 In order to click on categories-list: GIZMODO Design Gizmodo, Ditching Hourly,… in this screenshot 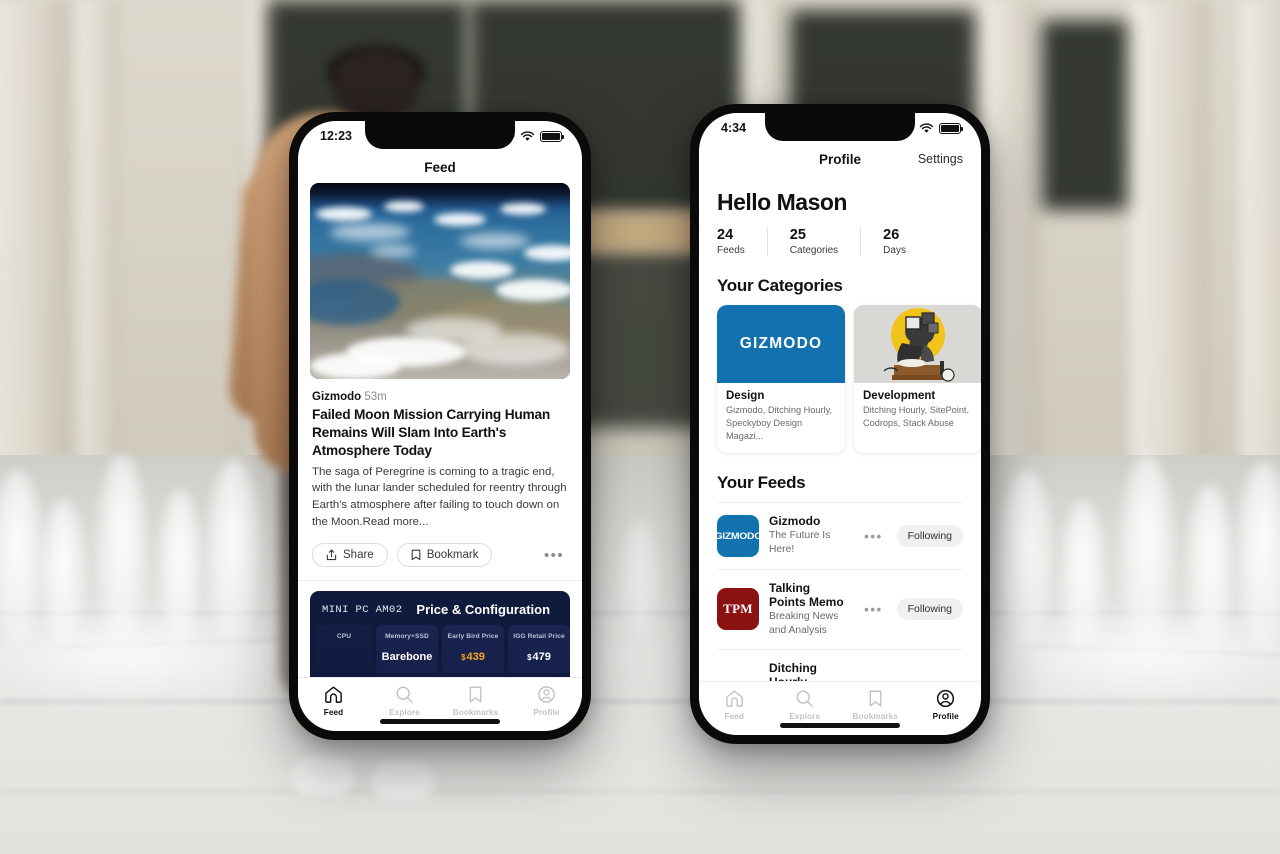, I will do `click(840, 379)`.